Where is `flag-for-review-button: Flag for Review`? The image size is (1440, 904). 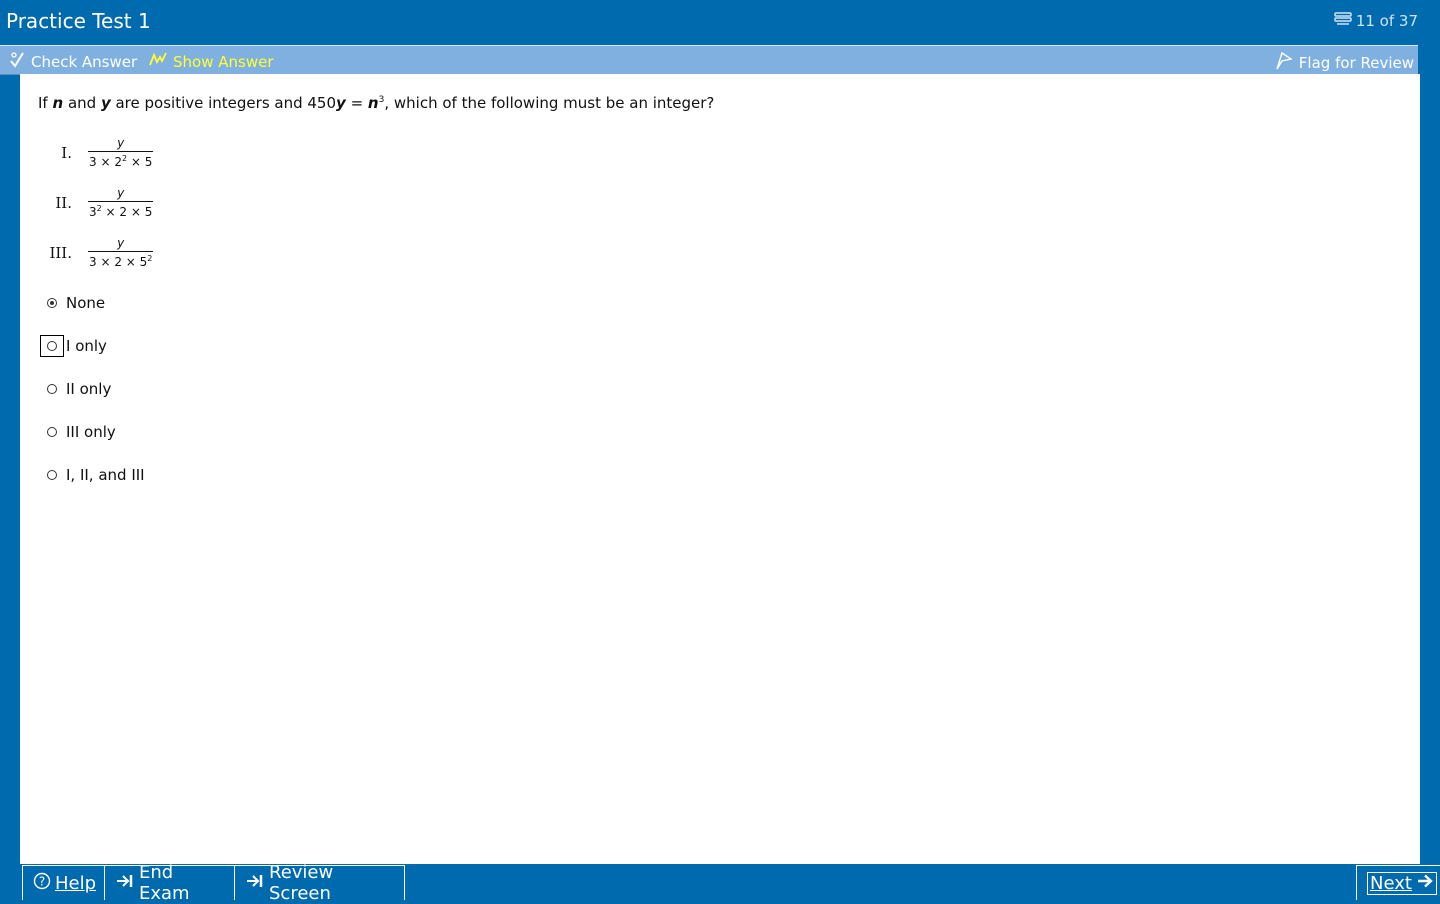
flag-for-review-button: Flag for Review is located at coordinates (1344, 63).